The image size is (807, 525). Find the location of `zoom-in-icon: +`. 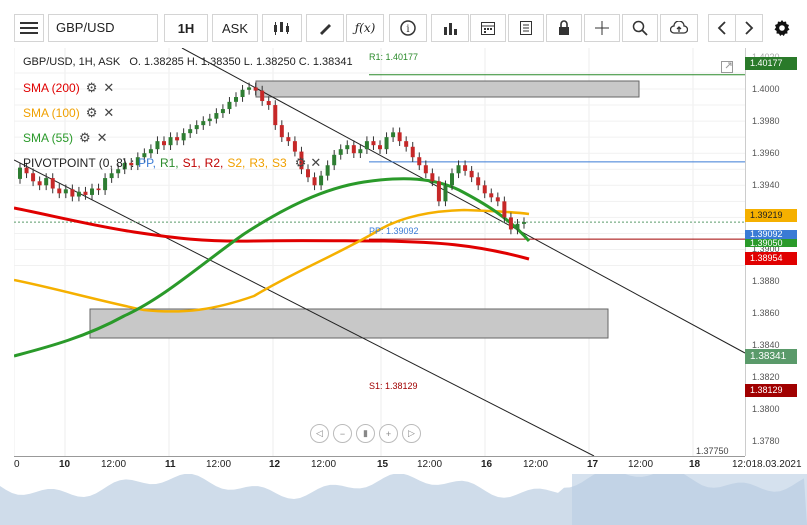

zoom-in-icon: + is located at coordinates (388, 433).